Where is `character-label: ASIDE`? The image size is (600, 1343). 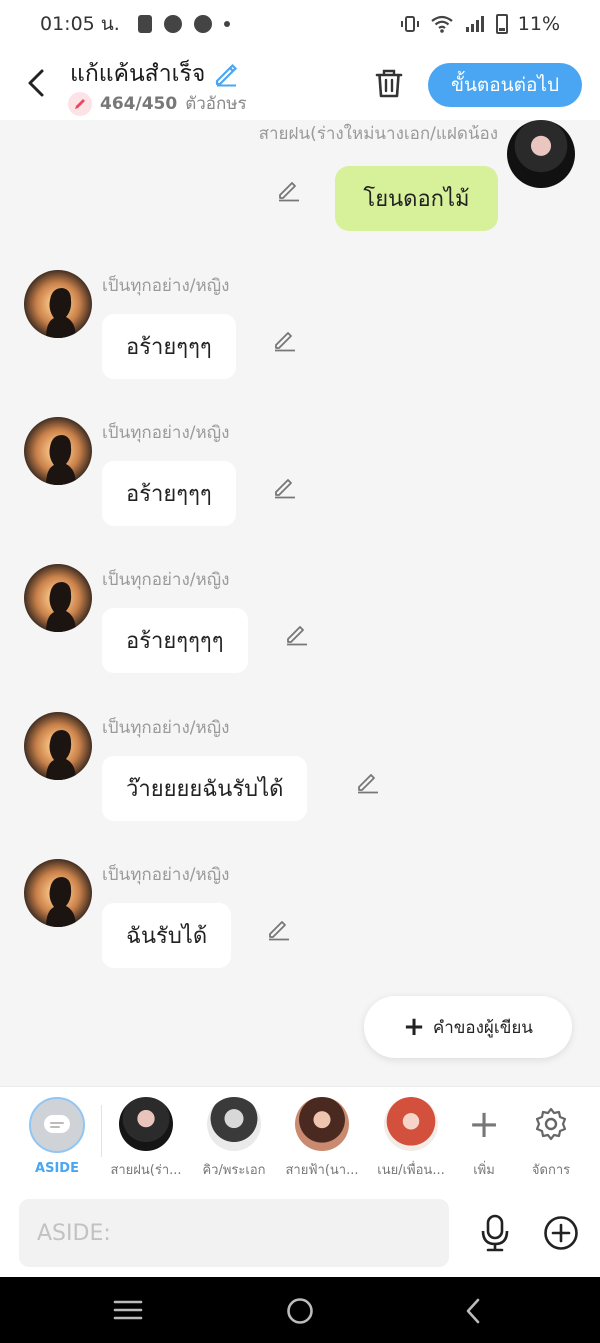 character-label: ASIDE is located at coordinates (57, 1168).